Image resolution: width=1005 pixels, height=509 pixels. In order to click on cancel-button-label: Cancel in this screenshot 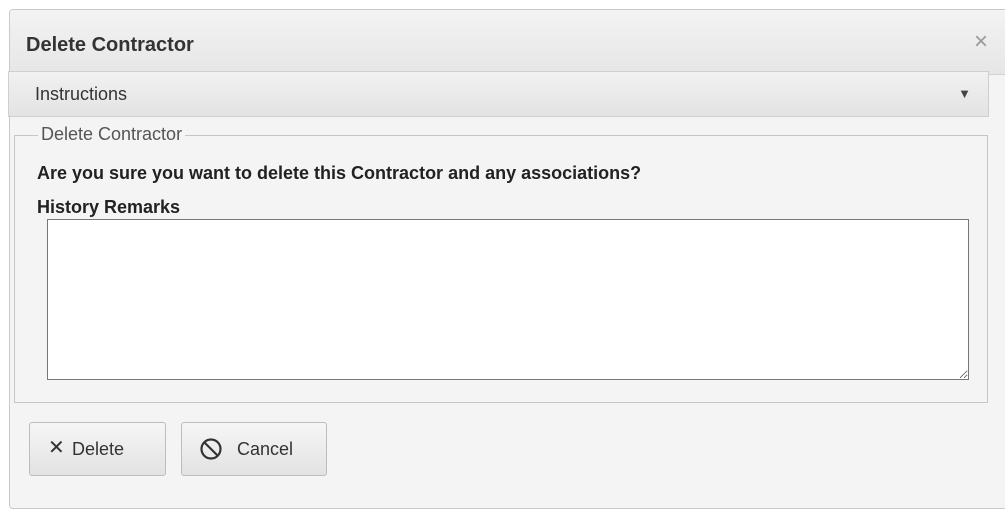, I will do `click(265, 449)`.